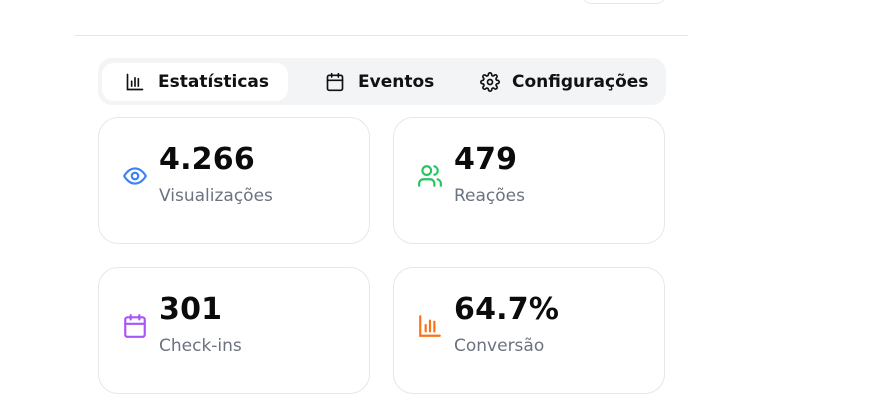  I want to click on tab-bar: Estatísticas Eventos Configurações, so click(382, 81).